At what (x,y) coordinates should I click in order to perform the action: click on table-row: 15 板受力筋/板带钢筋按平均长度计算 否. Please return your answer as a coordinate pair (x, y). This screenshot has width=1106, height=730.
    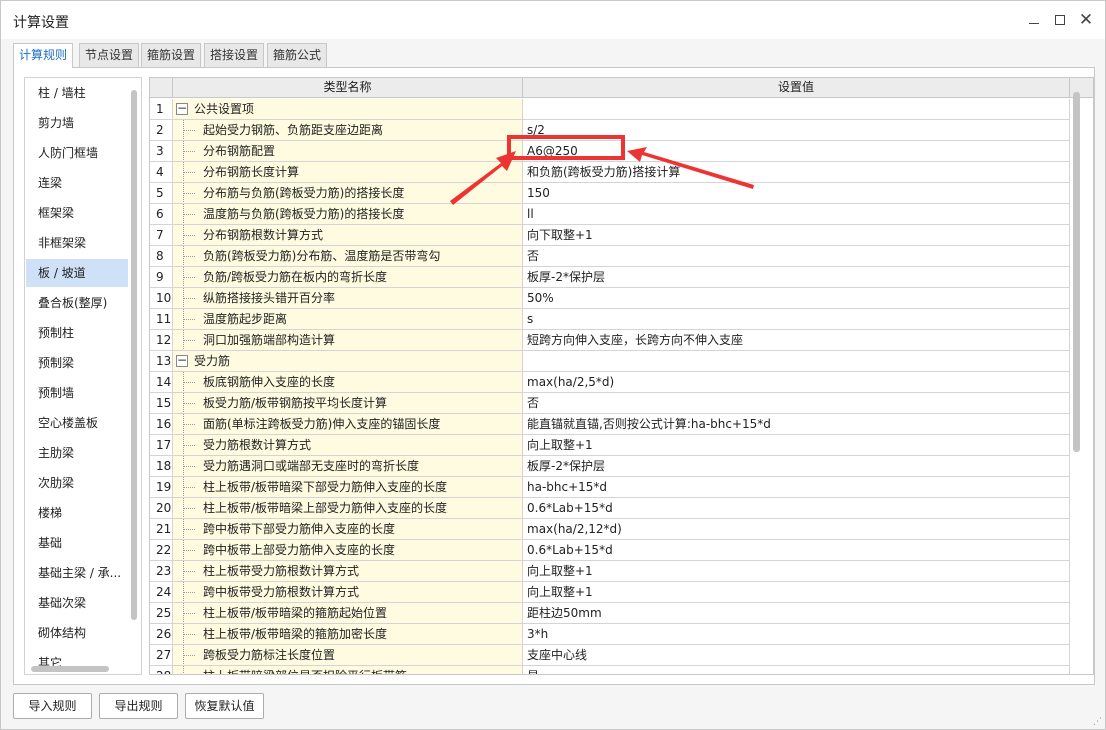
    Looking at the image, I should click on (610, 403).